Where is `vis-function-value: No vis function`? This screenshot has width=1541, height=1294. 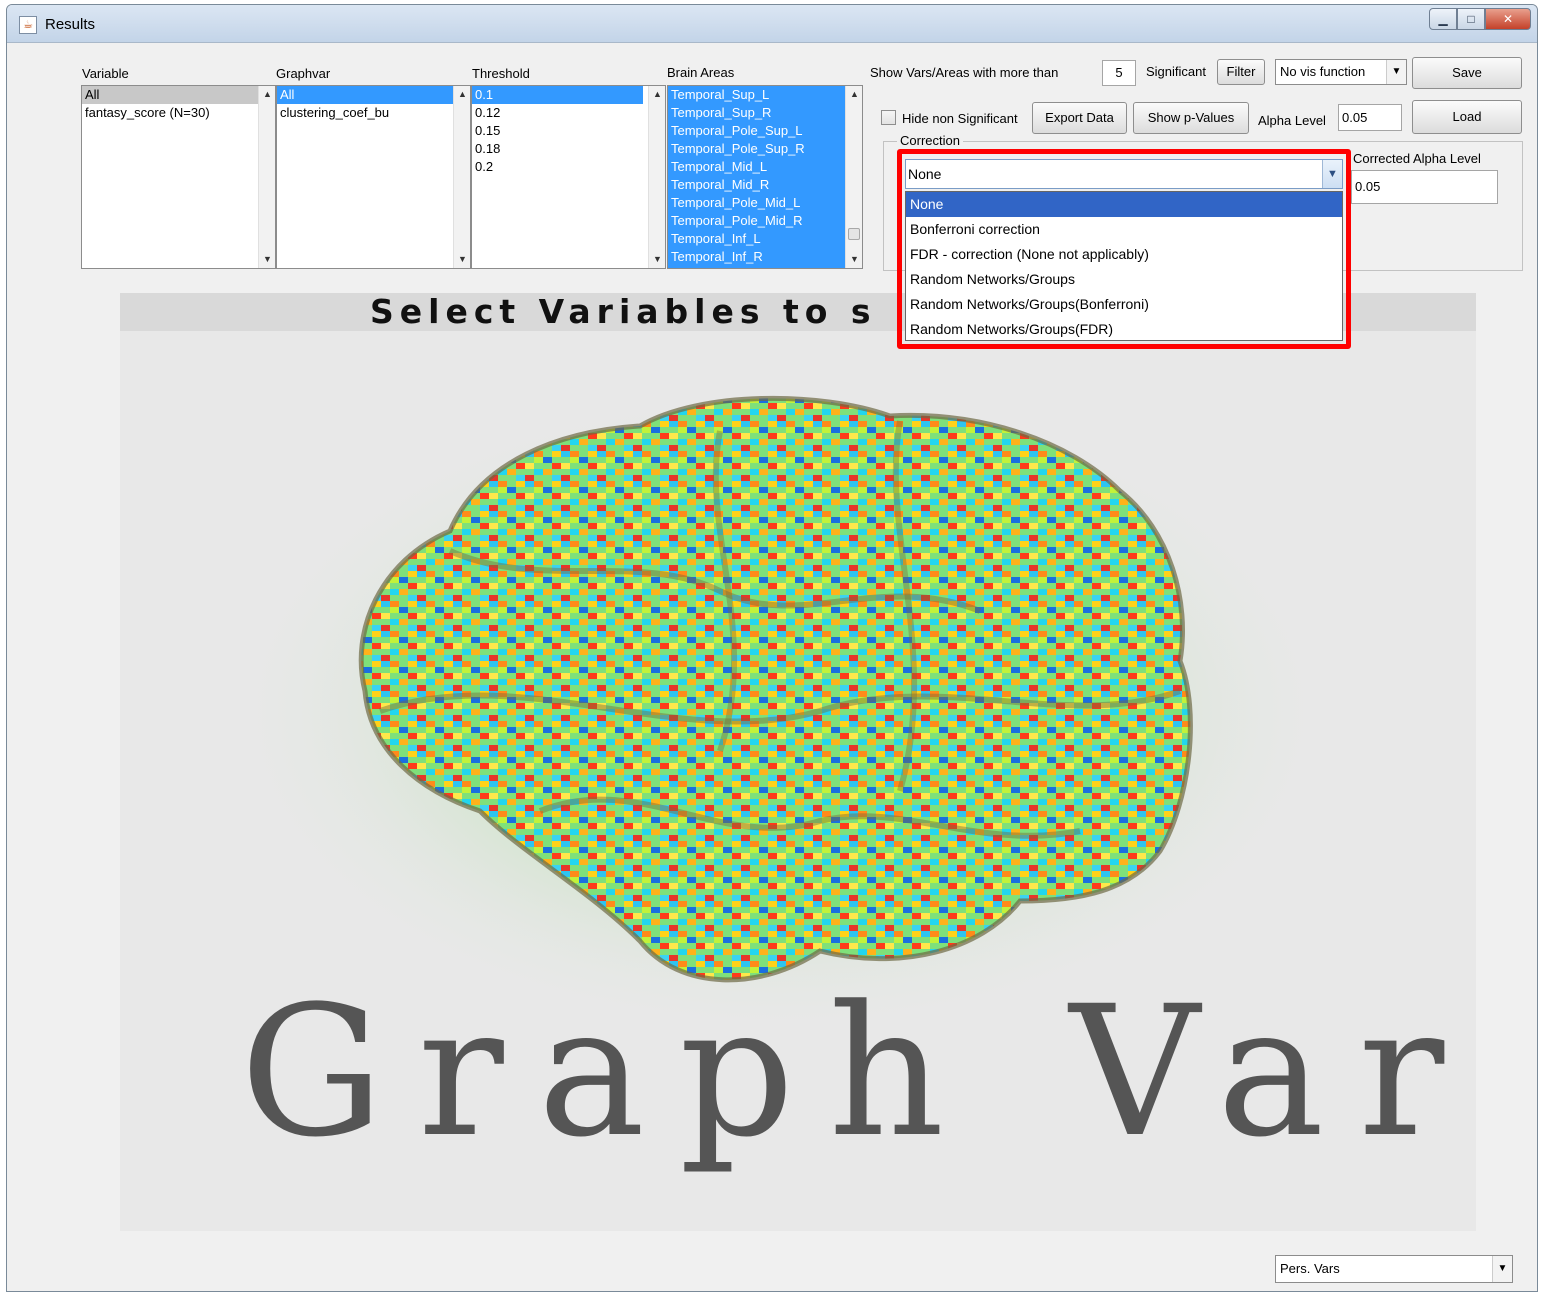 vis-function-value: No vis function is located at coordinates (1323, 71).